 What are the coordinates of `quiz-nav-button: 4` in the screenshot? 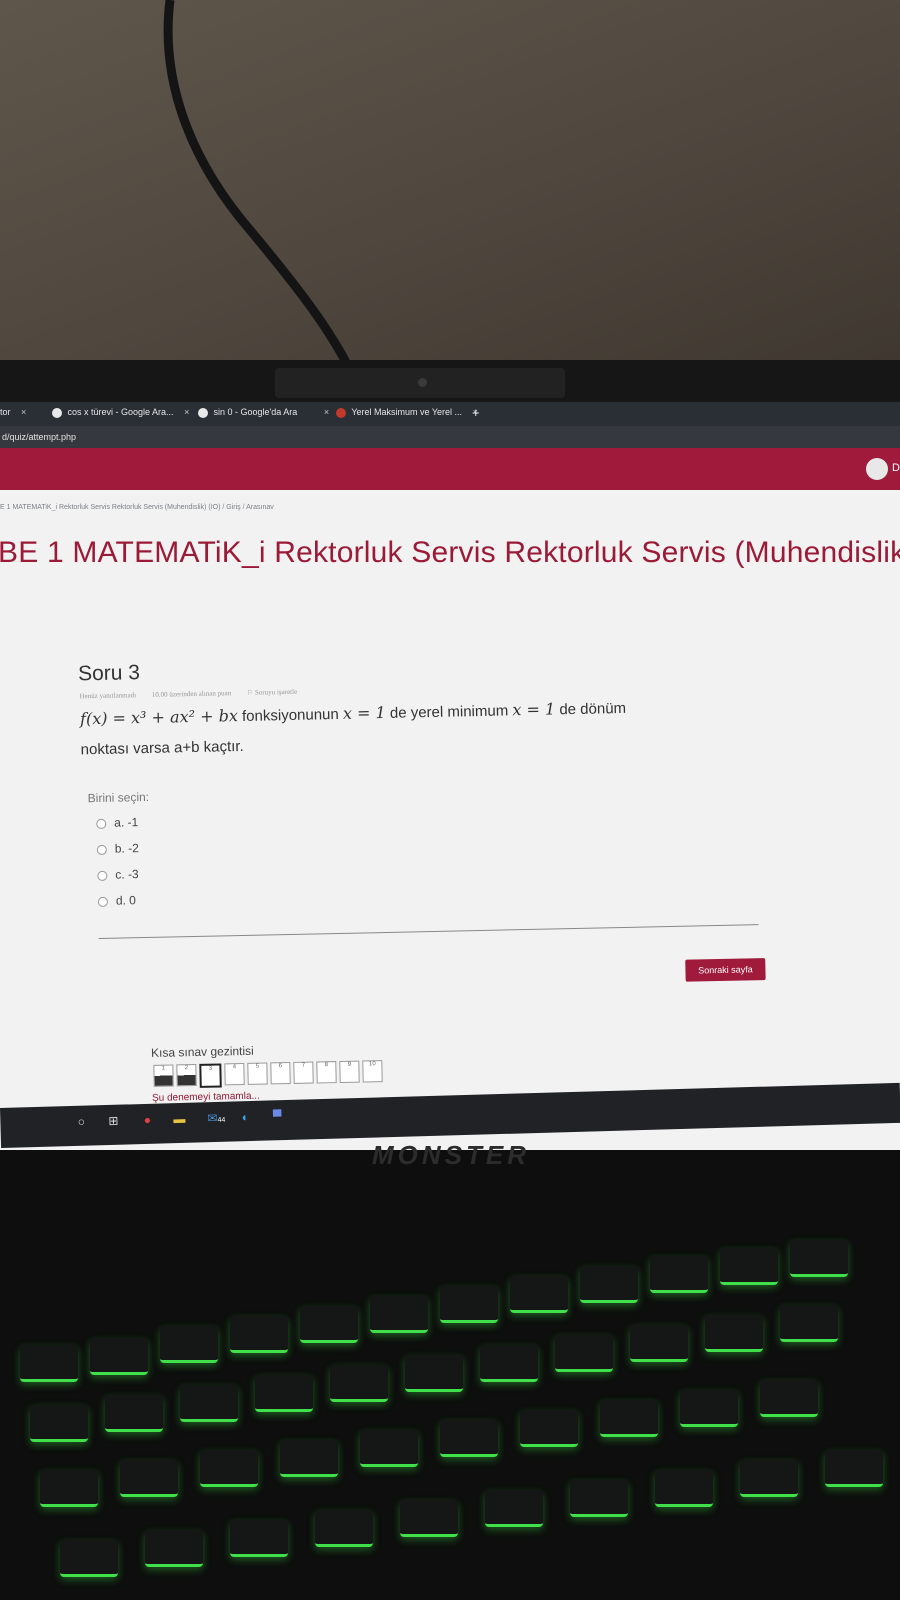 It's located at (234, 1074).